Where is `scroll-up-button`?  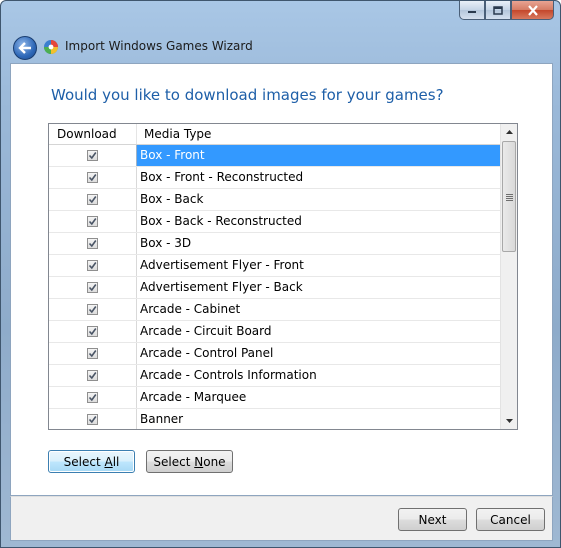
scroll-up-button is located at coordinates (509, 132).